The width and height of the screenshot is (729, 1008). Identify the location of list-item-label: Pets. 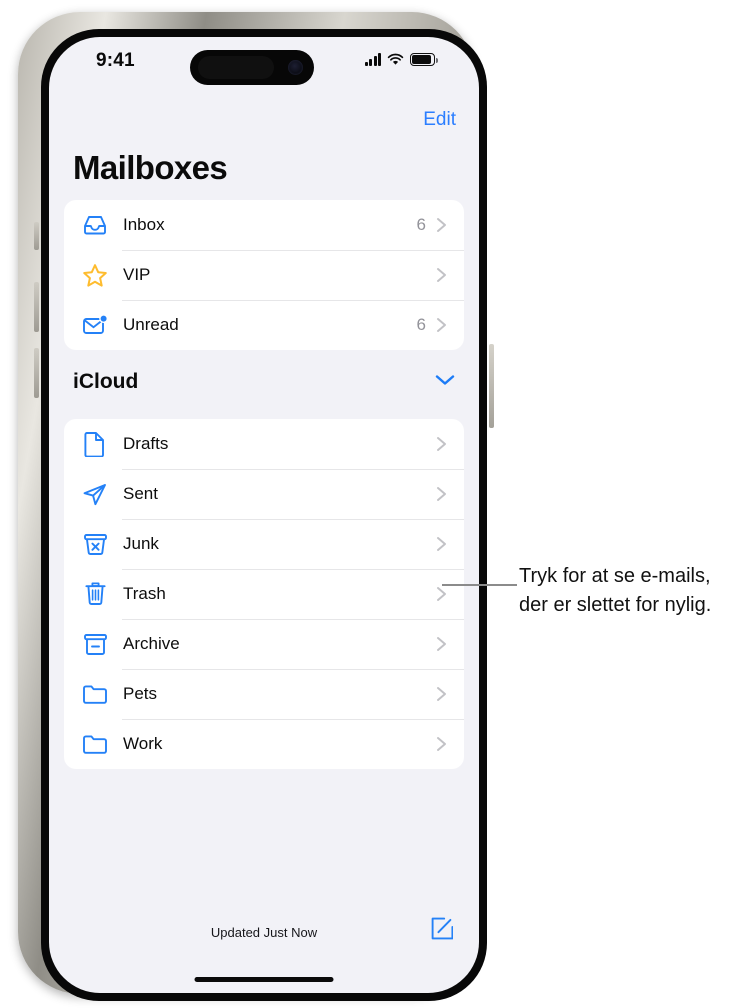
(140, 693).